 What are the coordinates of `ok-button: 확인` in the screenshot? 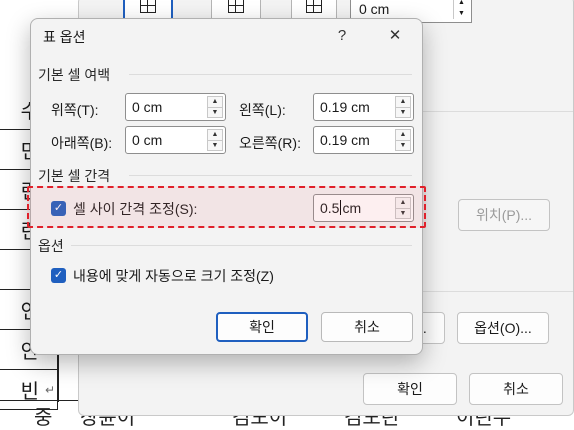 It's located at (262, 327).